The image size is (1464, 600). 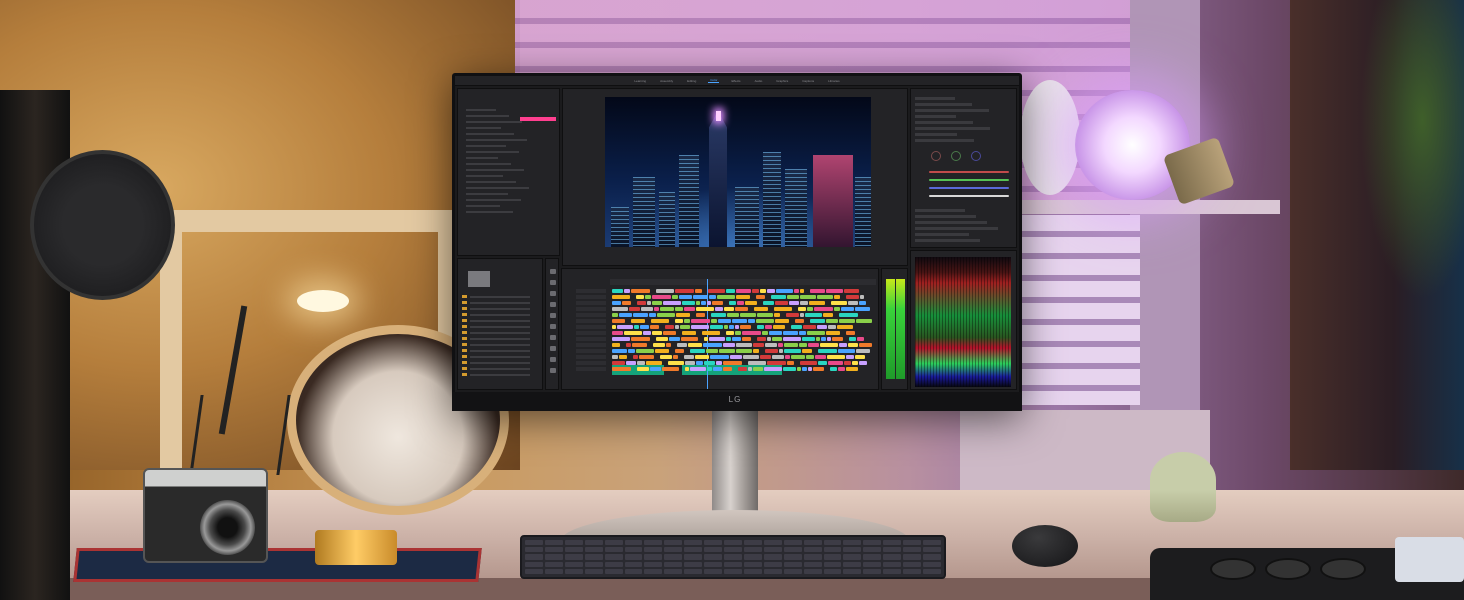 What do you see at coordinates (834, 81) in the screenshot?
I see `workspace-tab: Libraries` at bounding box center [834, 81].